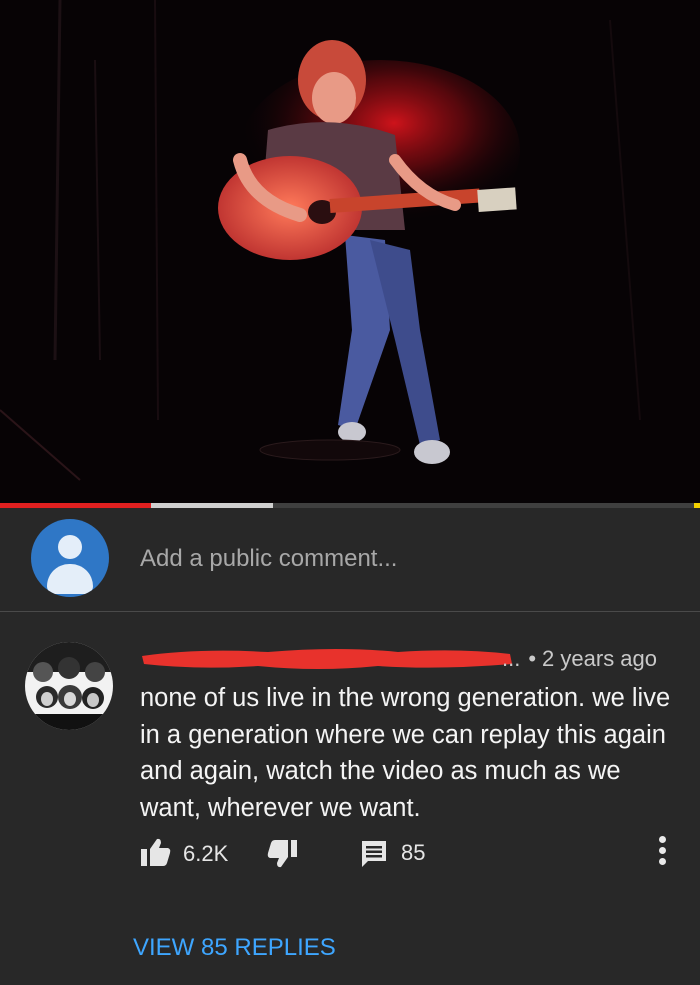  What do you see at coordinates (413, 852) in the screenshot?
I see `reply-count: 85` at bounding box center [413, 852].